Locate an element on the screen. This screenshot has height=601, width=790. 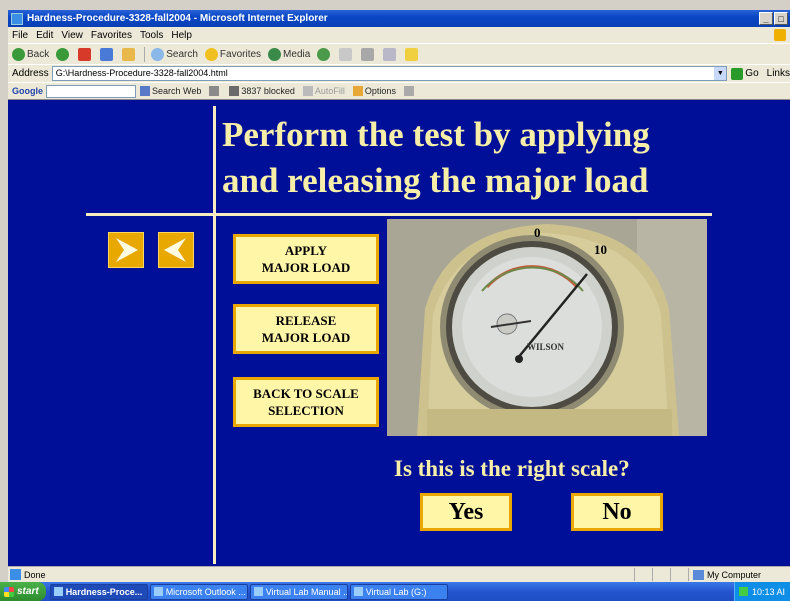
scale-question: Is this is the right scale? is located at coordinates (512, 468).